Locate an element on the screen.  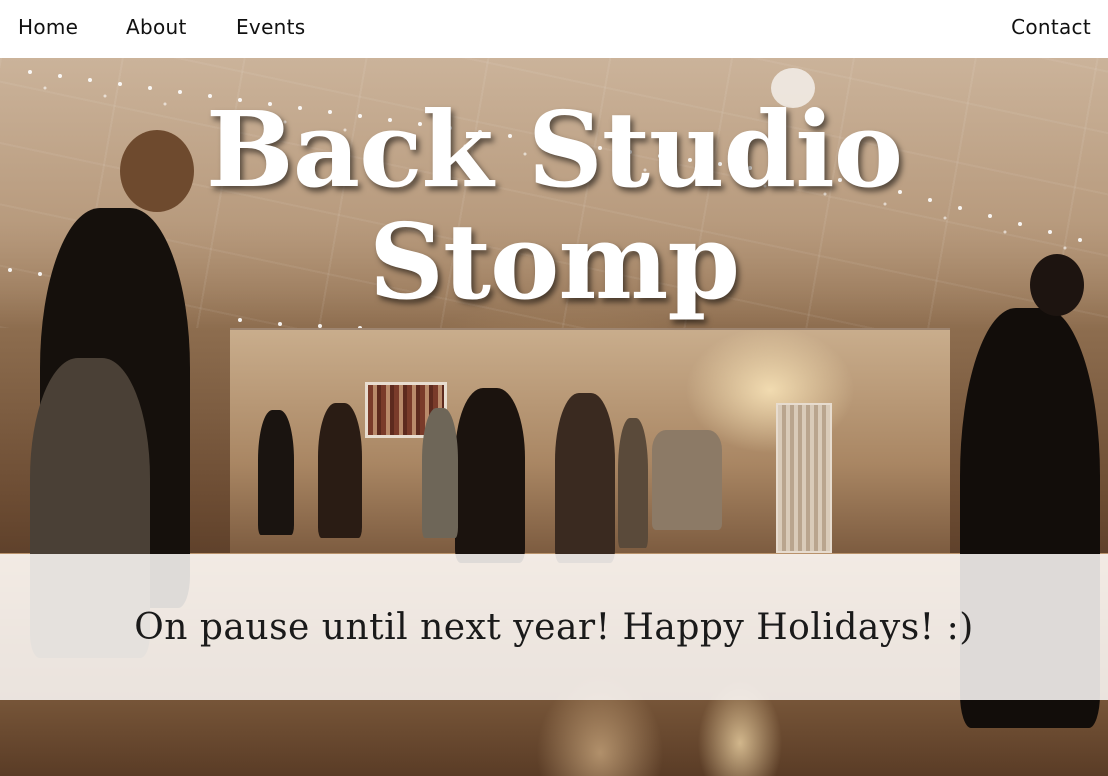
coat-rack is located at coordinates (687, 480).